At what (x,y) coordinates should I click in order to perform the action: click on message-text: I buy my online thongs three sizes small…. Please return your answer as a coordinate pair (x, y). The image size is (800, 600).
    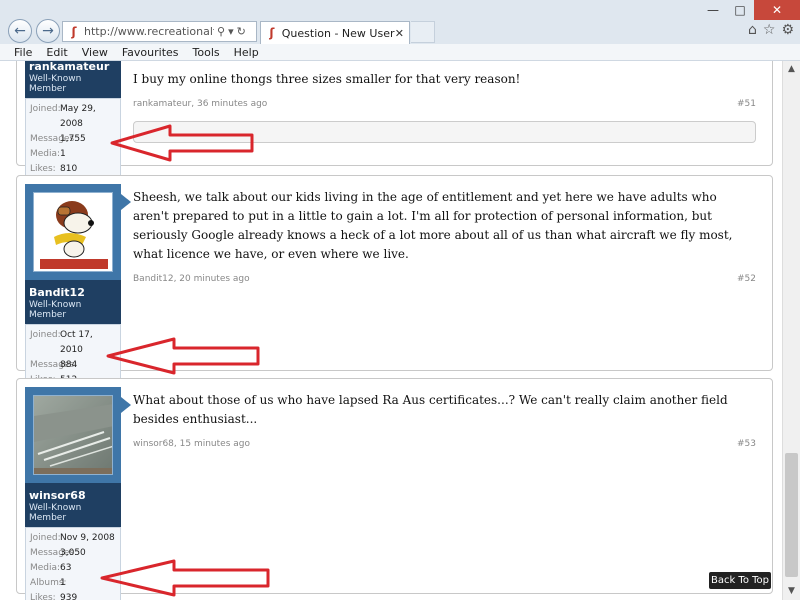
    Looking at the image, I should click on (327, 79).